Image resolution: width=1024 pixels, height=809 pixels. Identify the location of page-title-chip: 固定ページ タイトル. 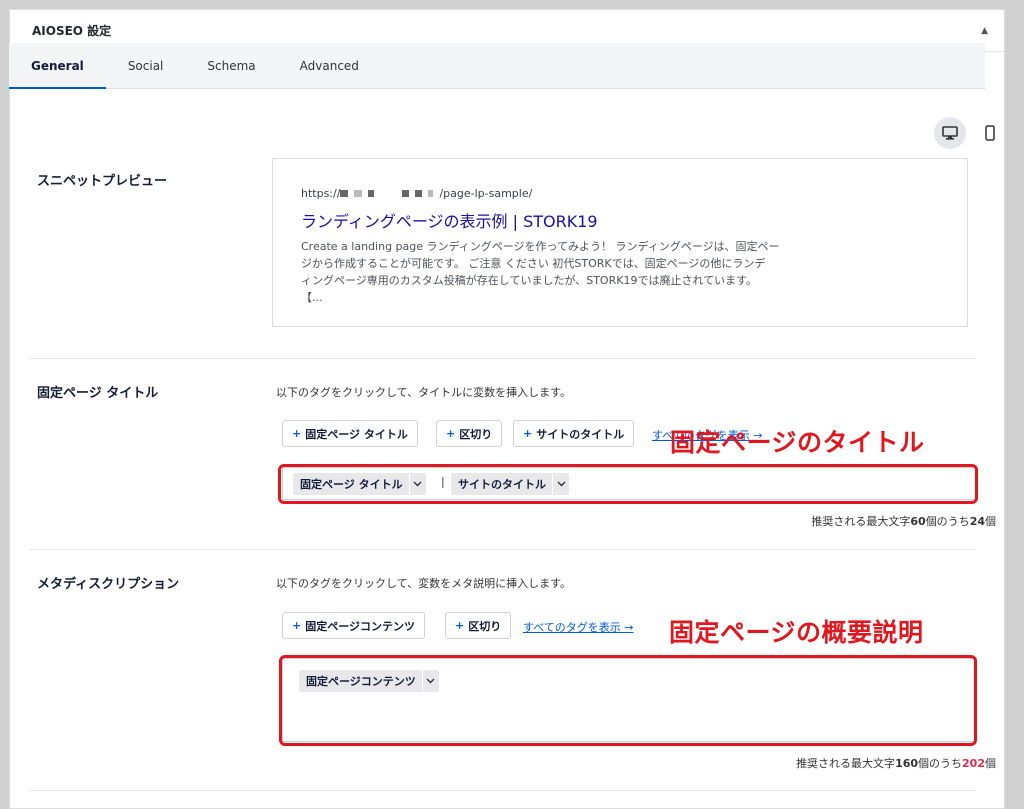
(359, 484).